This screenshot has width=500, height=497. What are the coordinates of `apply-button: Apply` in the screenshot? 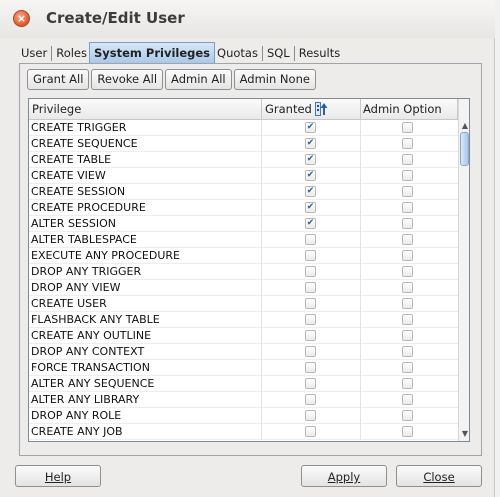 It's located at (344, 476).